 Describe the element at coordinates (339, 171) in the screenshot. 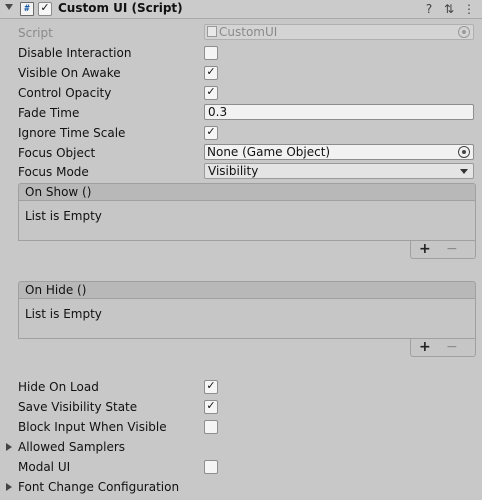

I see `focus-mode-dropdown: Visibility` at that location.